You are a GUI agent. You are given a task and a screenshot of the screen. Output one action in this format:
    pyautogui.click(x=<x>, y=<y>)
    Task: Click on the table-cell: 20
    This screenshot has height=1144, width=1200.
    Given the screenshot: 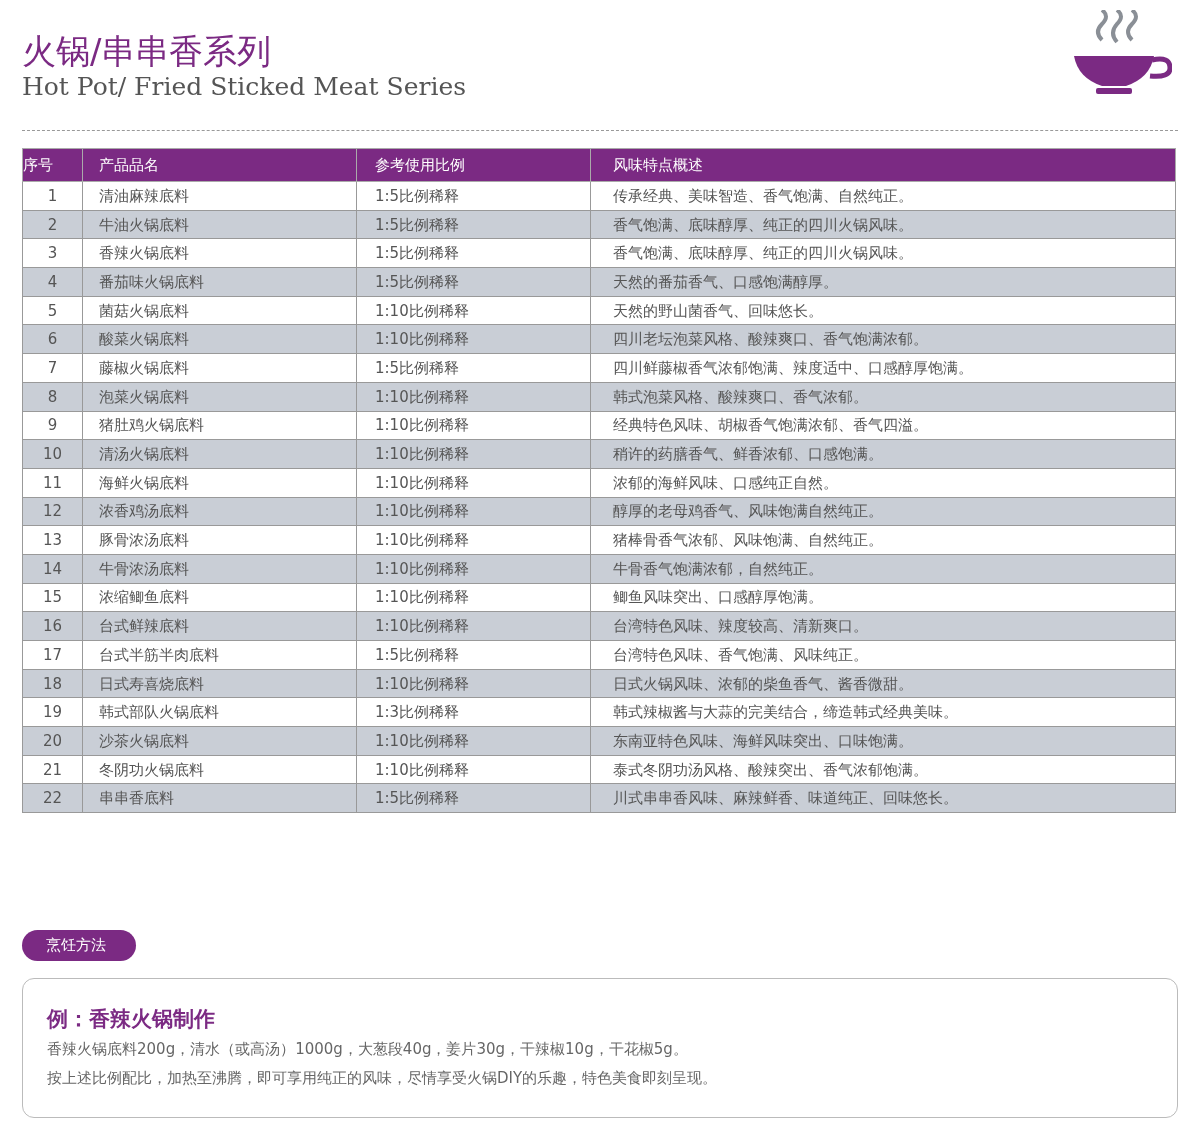 What is the action you would take?
    pyautogui.click(x=52, y=741)
    